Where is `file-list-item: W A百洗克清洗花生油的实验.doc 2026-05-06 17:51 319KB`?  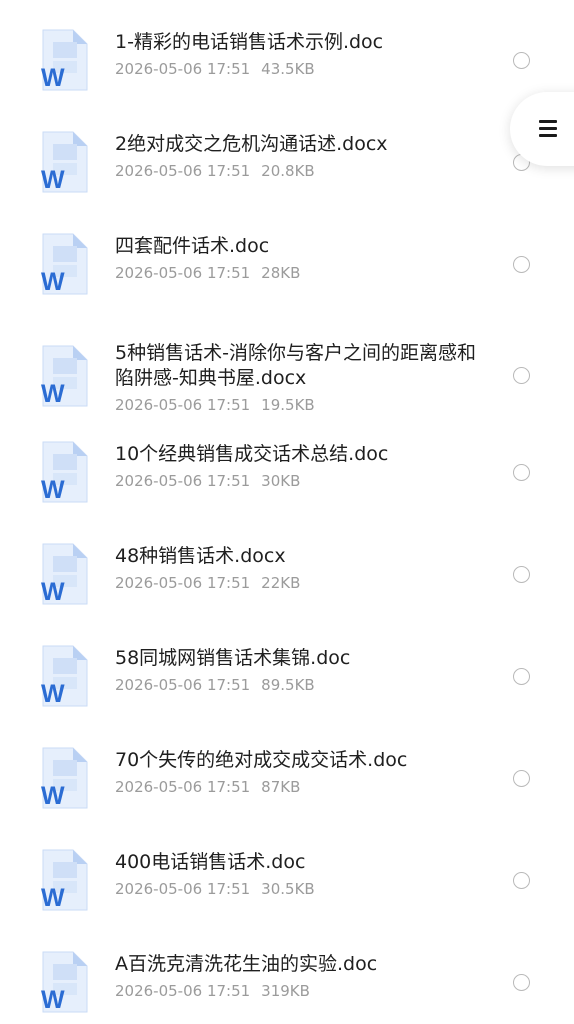 file-list-item: W A百洗克清洗花生油的实验.doc 2026-05-06 17:51 319KB is located at coordinates (287, 978).